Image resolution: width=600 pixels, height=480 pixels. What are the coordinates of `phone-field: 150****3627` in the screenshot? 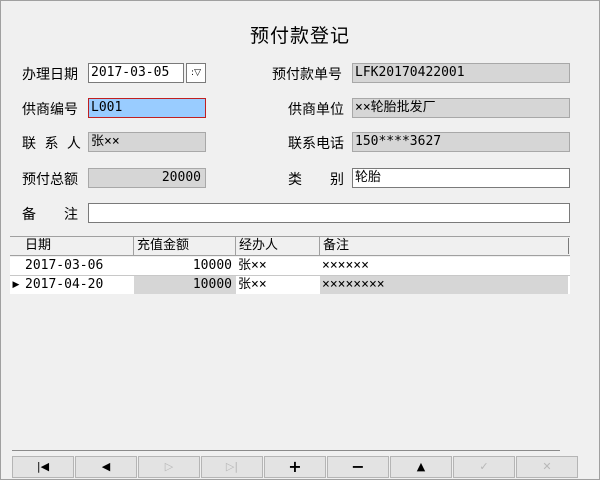 It's located at (461, 142).